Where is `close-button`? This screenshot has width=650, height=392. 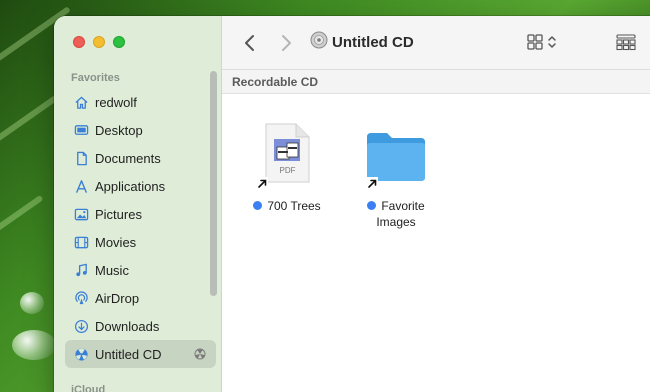
close-button is located at coordinates (79, 42).